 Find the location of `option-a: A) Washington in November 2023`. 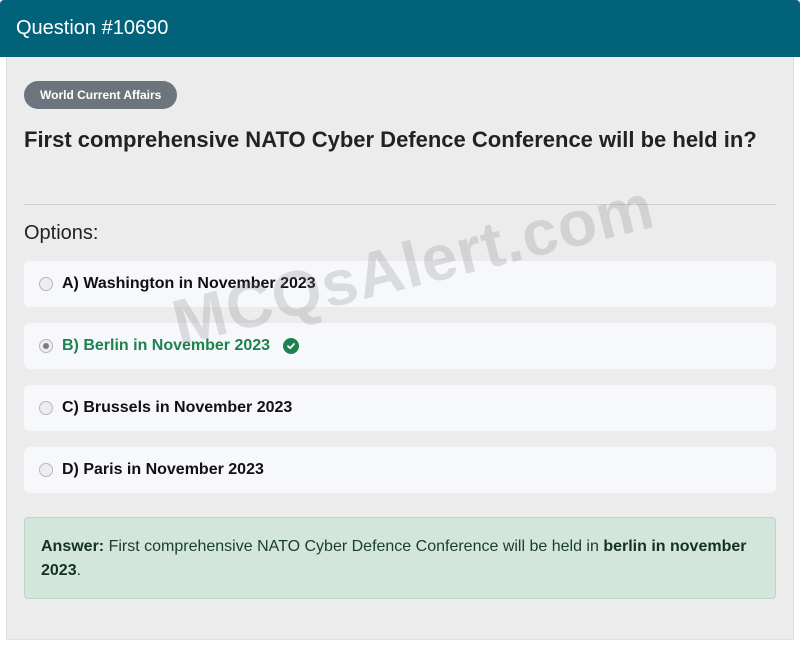

option-a: A) Washington in November 2023 is located at coordinates (400, 284).